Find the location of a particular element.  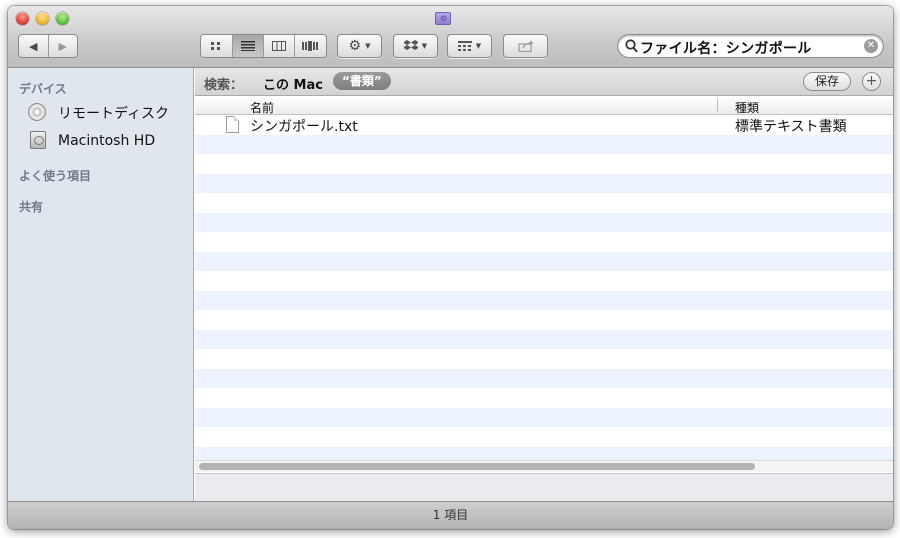

file-row: シンガポール.txt 標準テキスト書類 is located at coordinates (544, 125).